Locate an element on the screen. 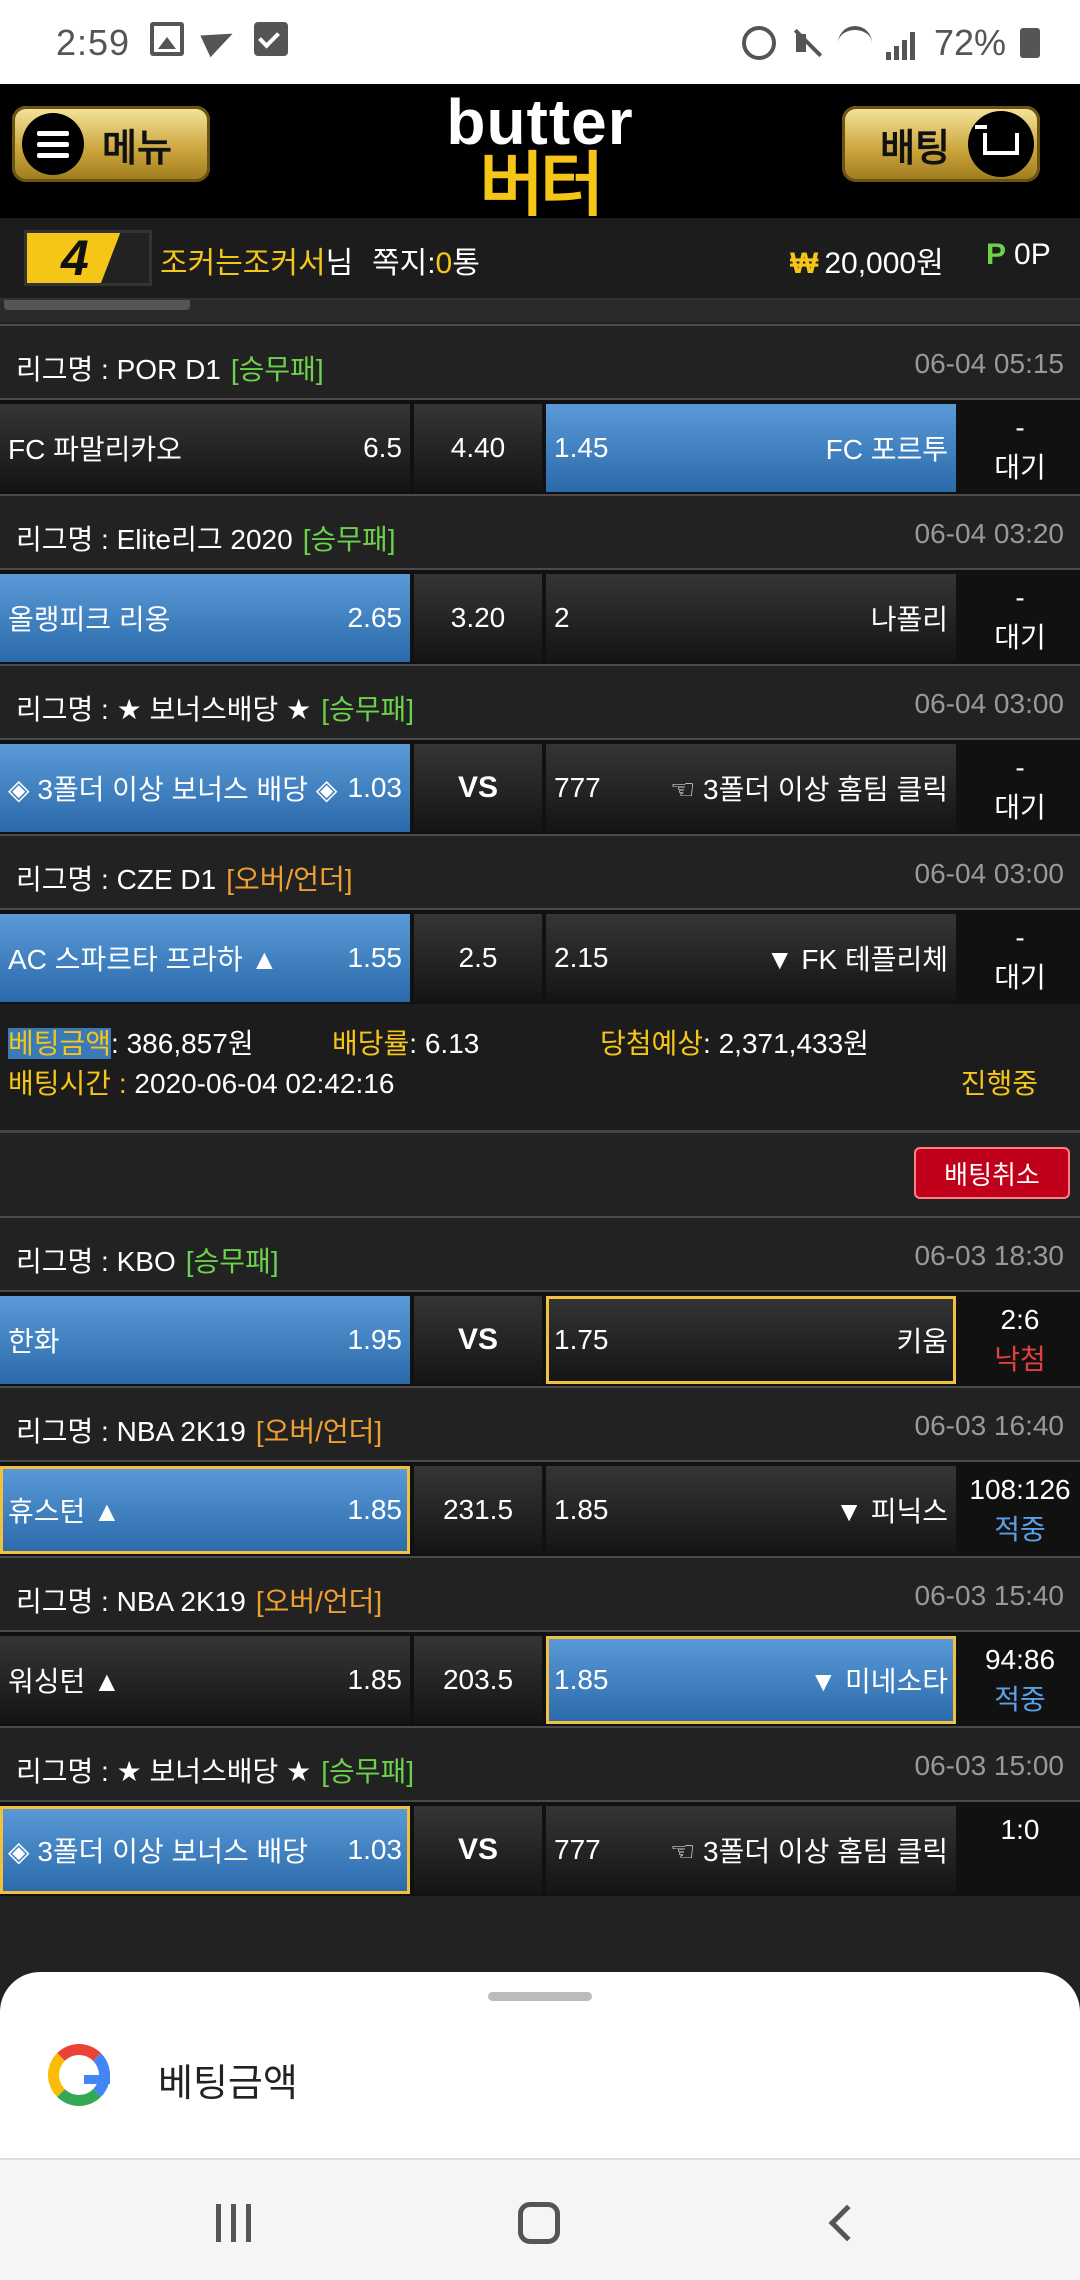  level-badge: 4 is located at coordinates (88, 258).